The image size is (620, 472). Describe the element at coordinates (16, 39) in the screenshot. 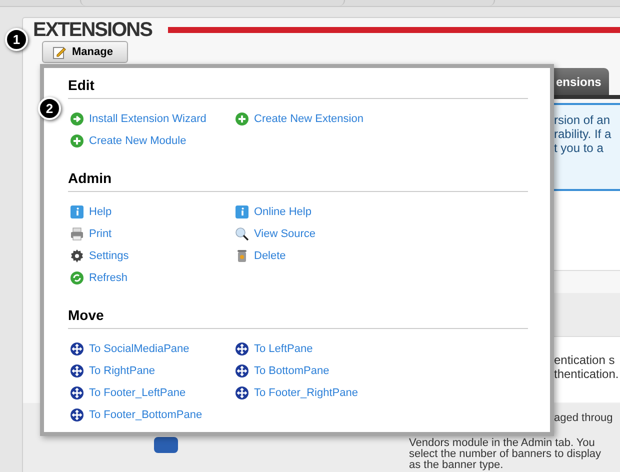

I see `step-badge: 1` at that location.